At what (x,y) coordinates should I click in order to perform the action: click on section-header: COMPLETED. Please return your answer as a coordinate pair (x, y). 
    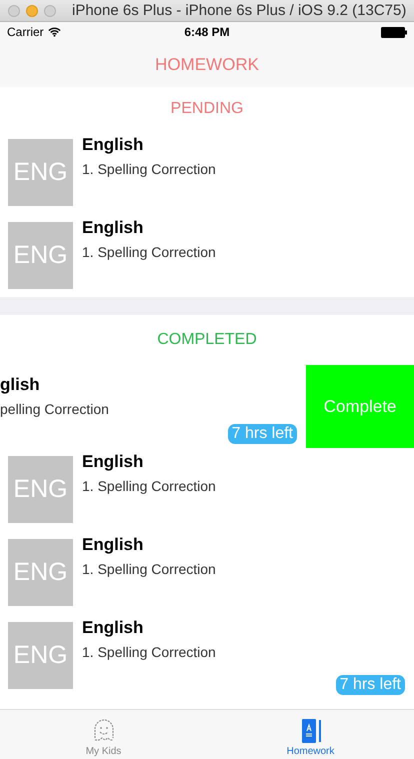
    Looking at the image, I should click on (207, 340).